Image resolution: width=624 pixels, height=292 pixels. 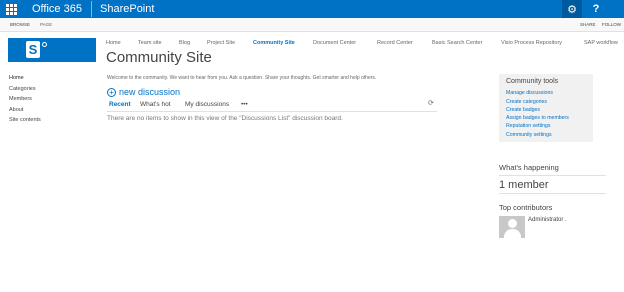 I want to click on tab-page: PAGE, so click(x=46, y=24).